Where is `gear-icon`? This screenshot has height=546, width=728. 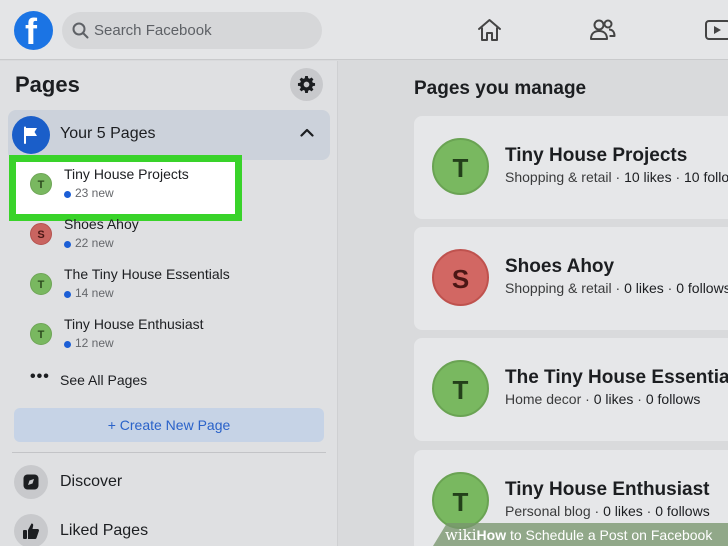
gear-icon is located at coordinates (306, 84).